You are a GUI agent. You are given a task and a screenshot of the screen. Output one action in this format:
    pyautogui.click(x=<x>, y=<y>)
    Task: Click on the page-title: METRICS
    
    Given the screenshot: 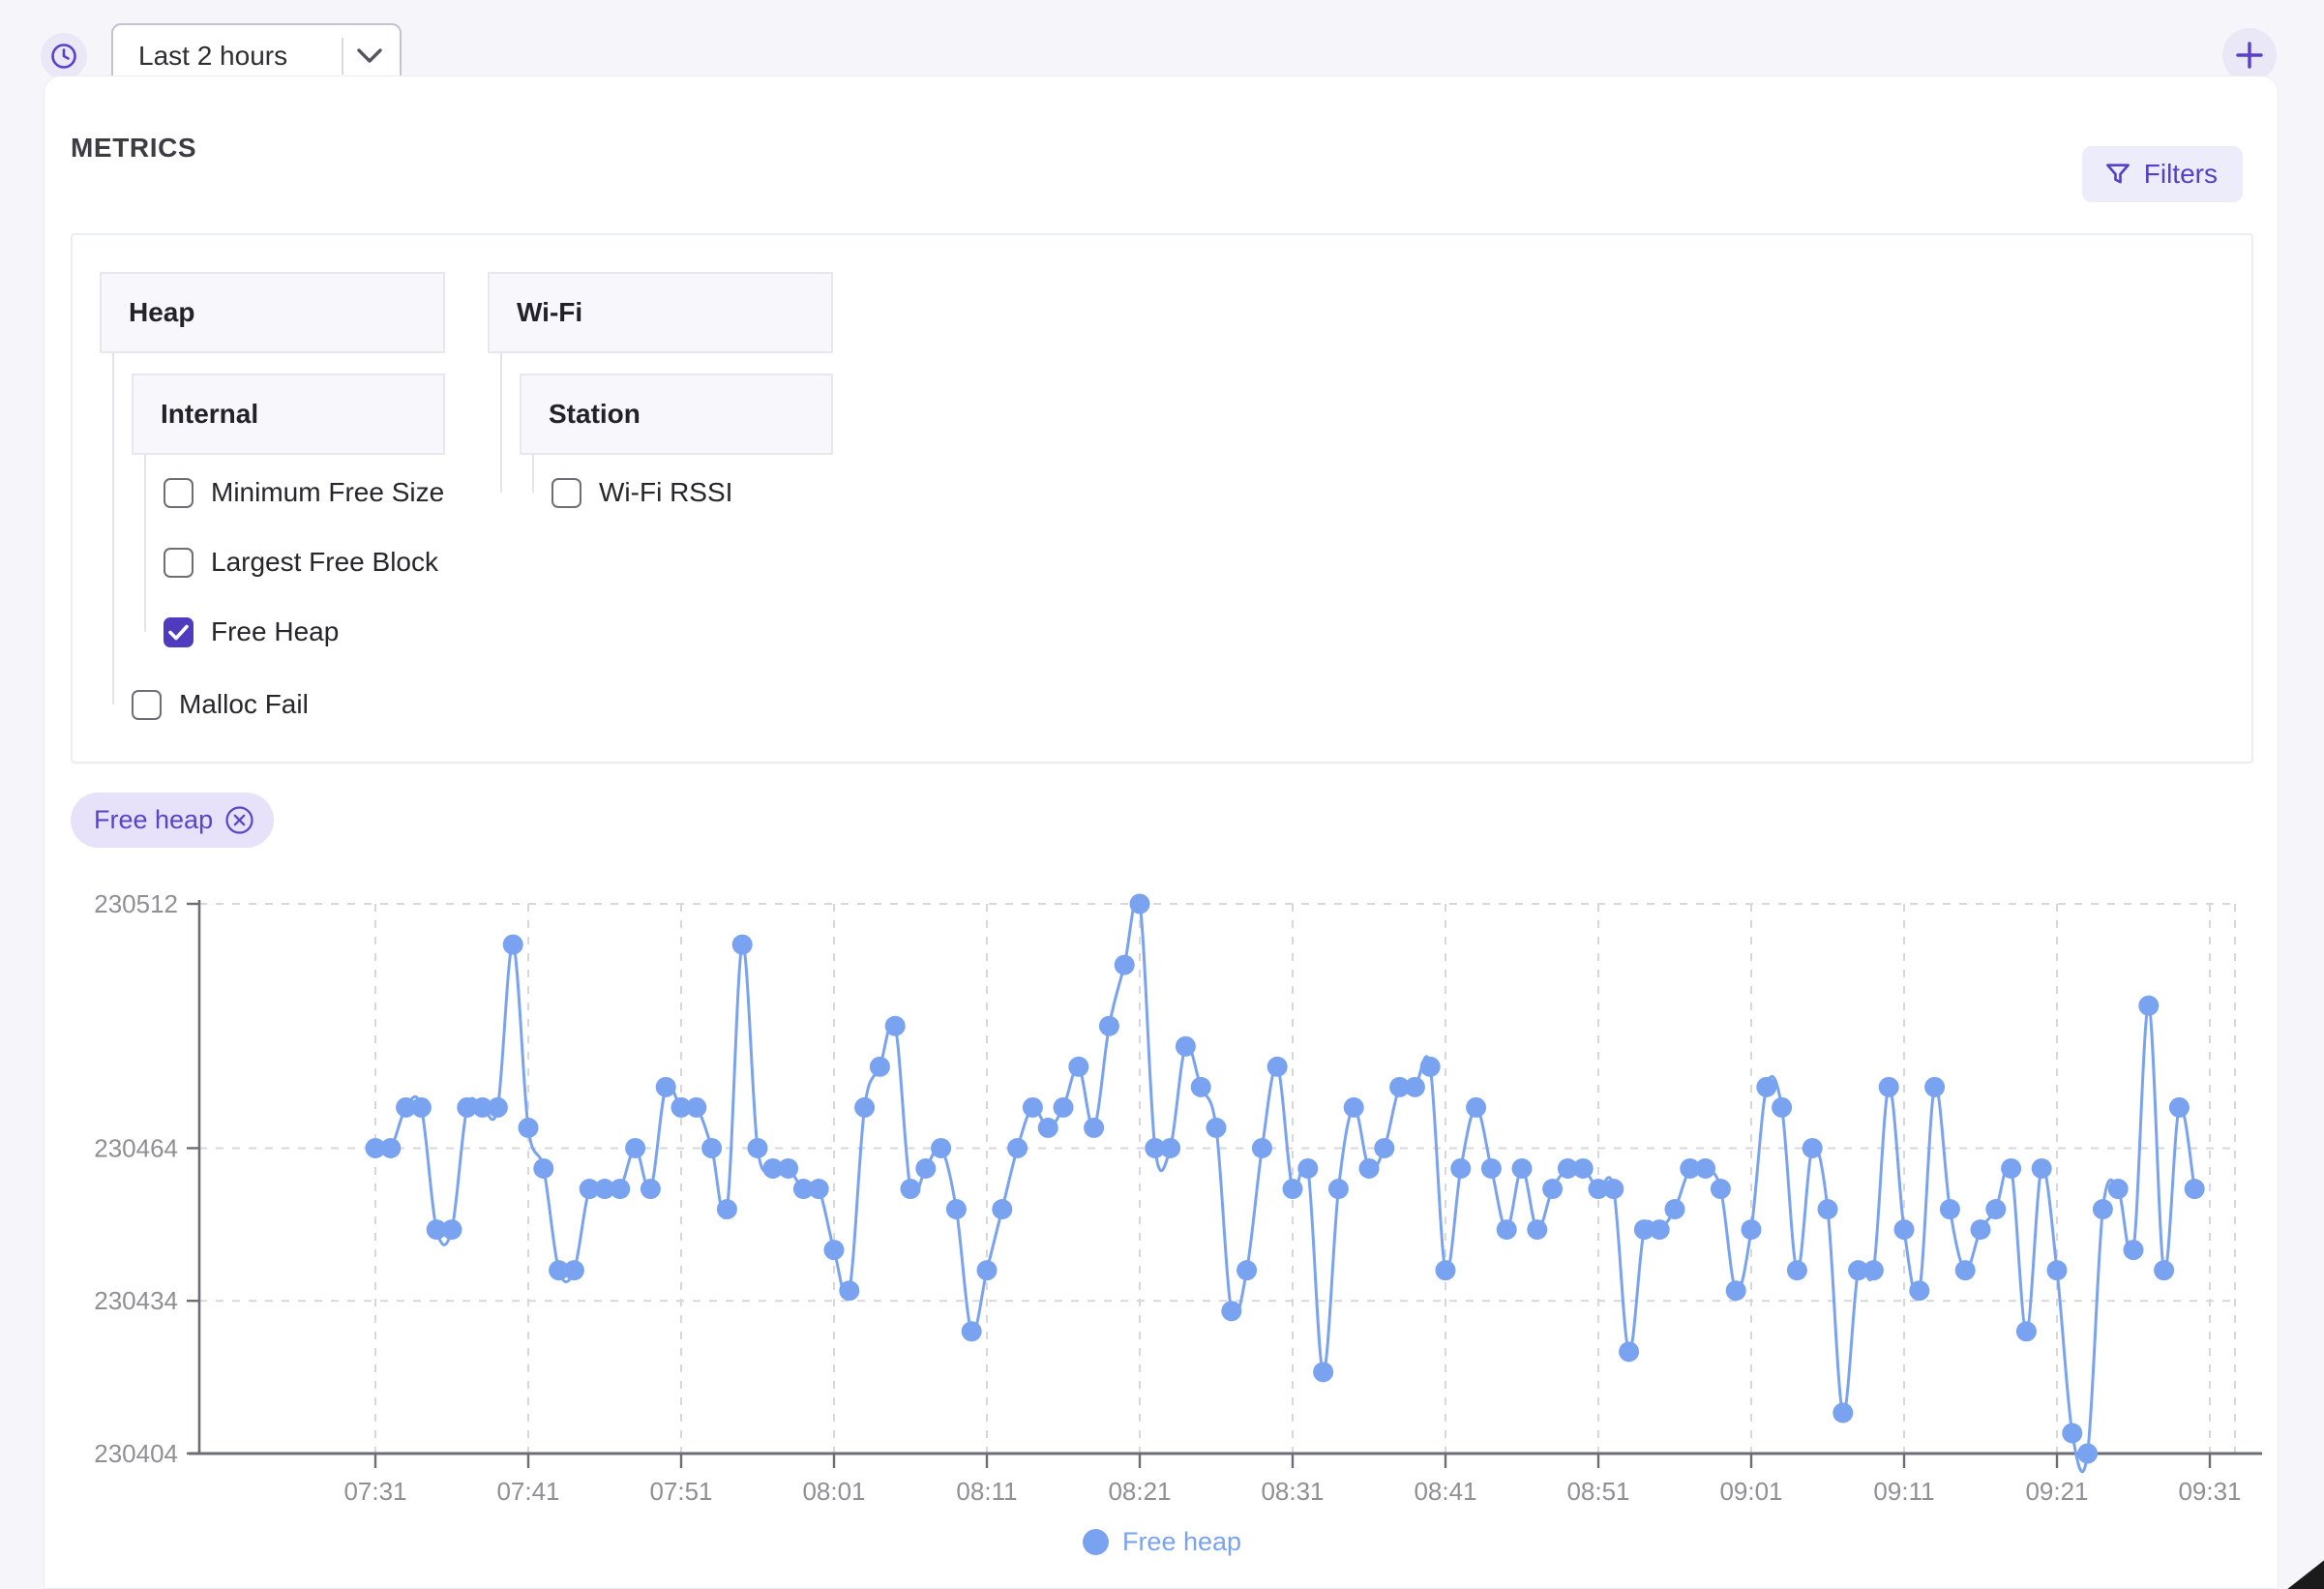 What is the action you would take?
    pyautogui.click(x=134, y=148)
    